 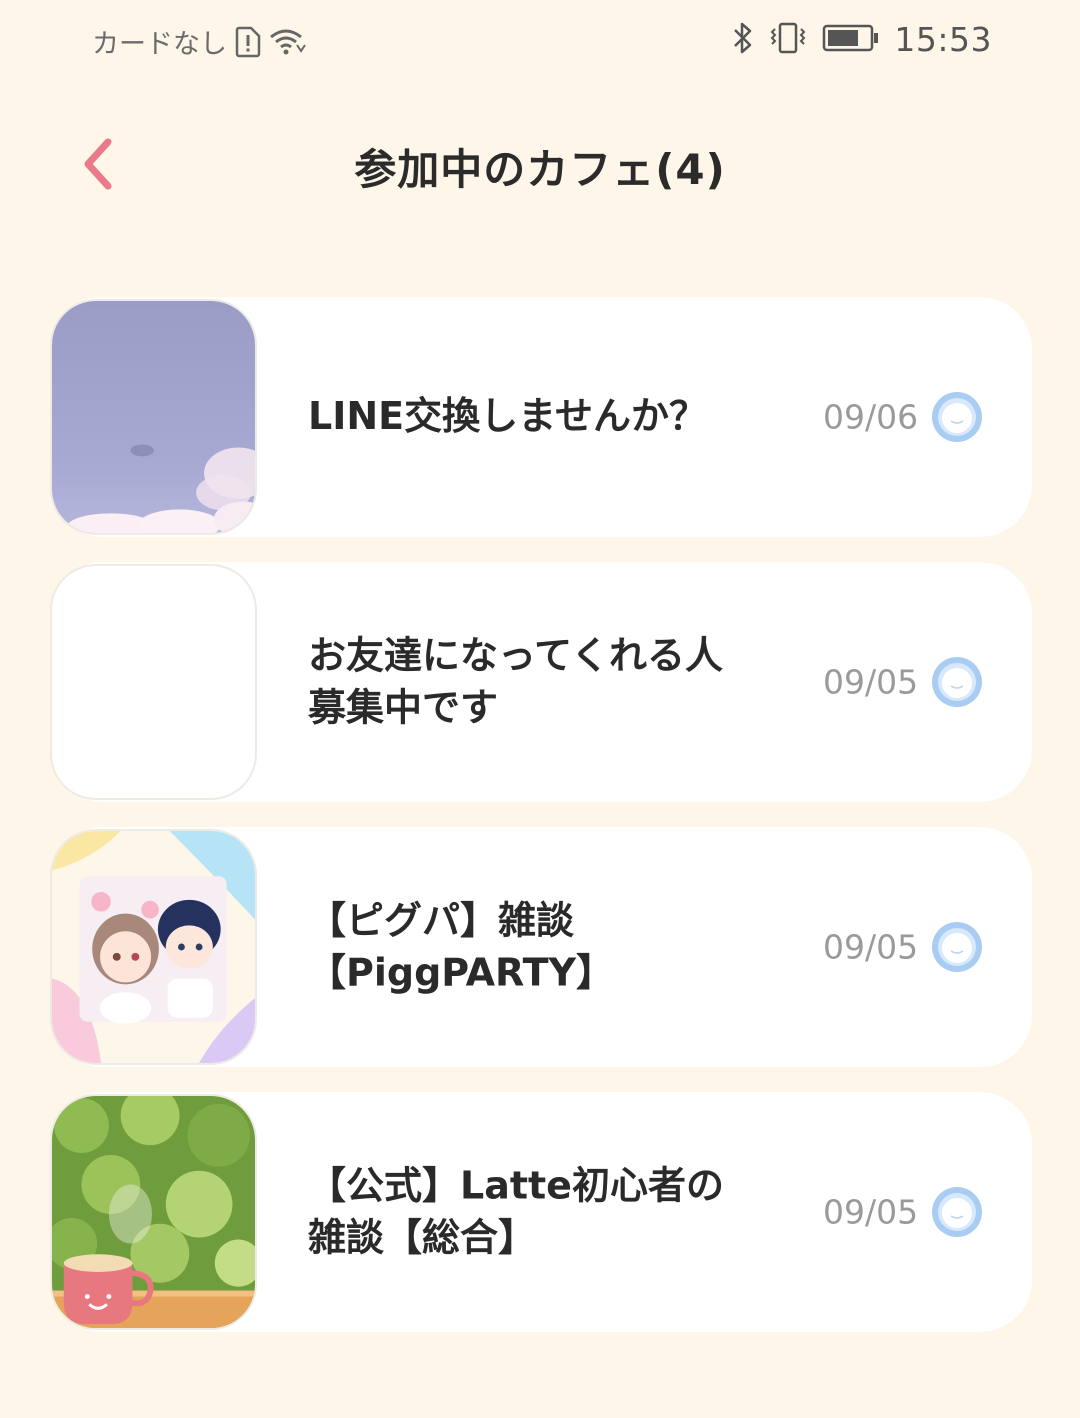 I want to click on bluetooth-icon, so click(x=743, y=40).